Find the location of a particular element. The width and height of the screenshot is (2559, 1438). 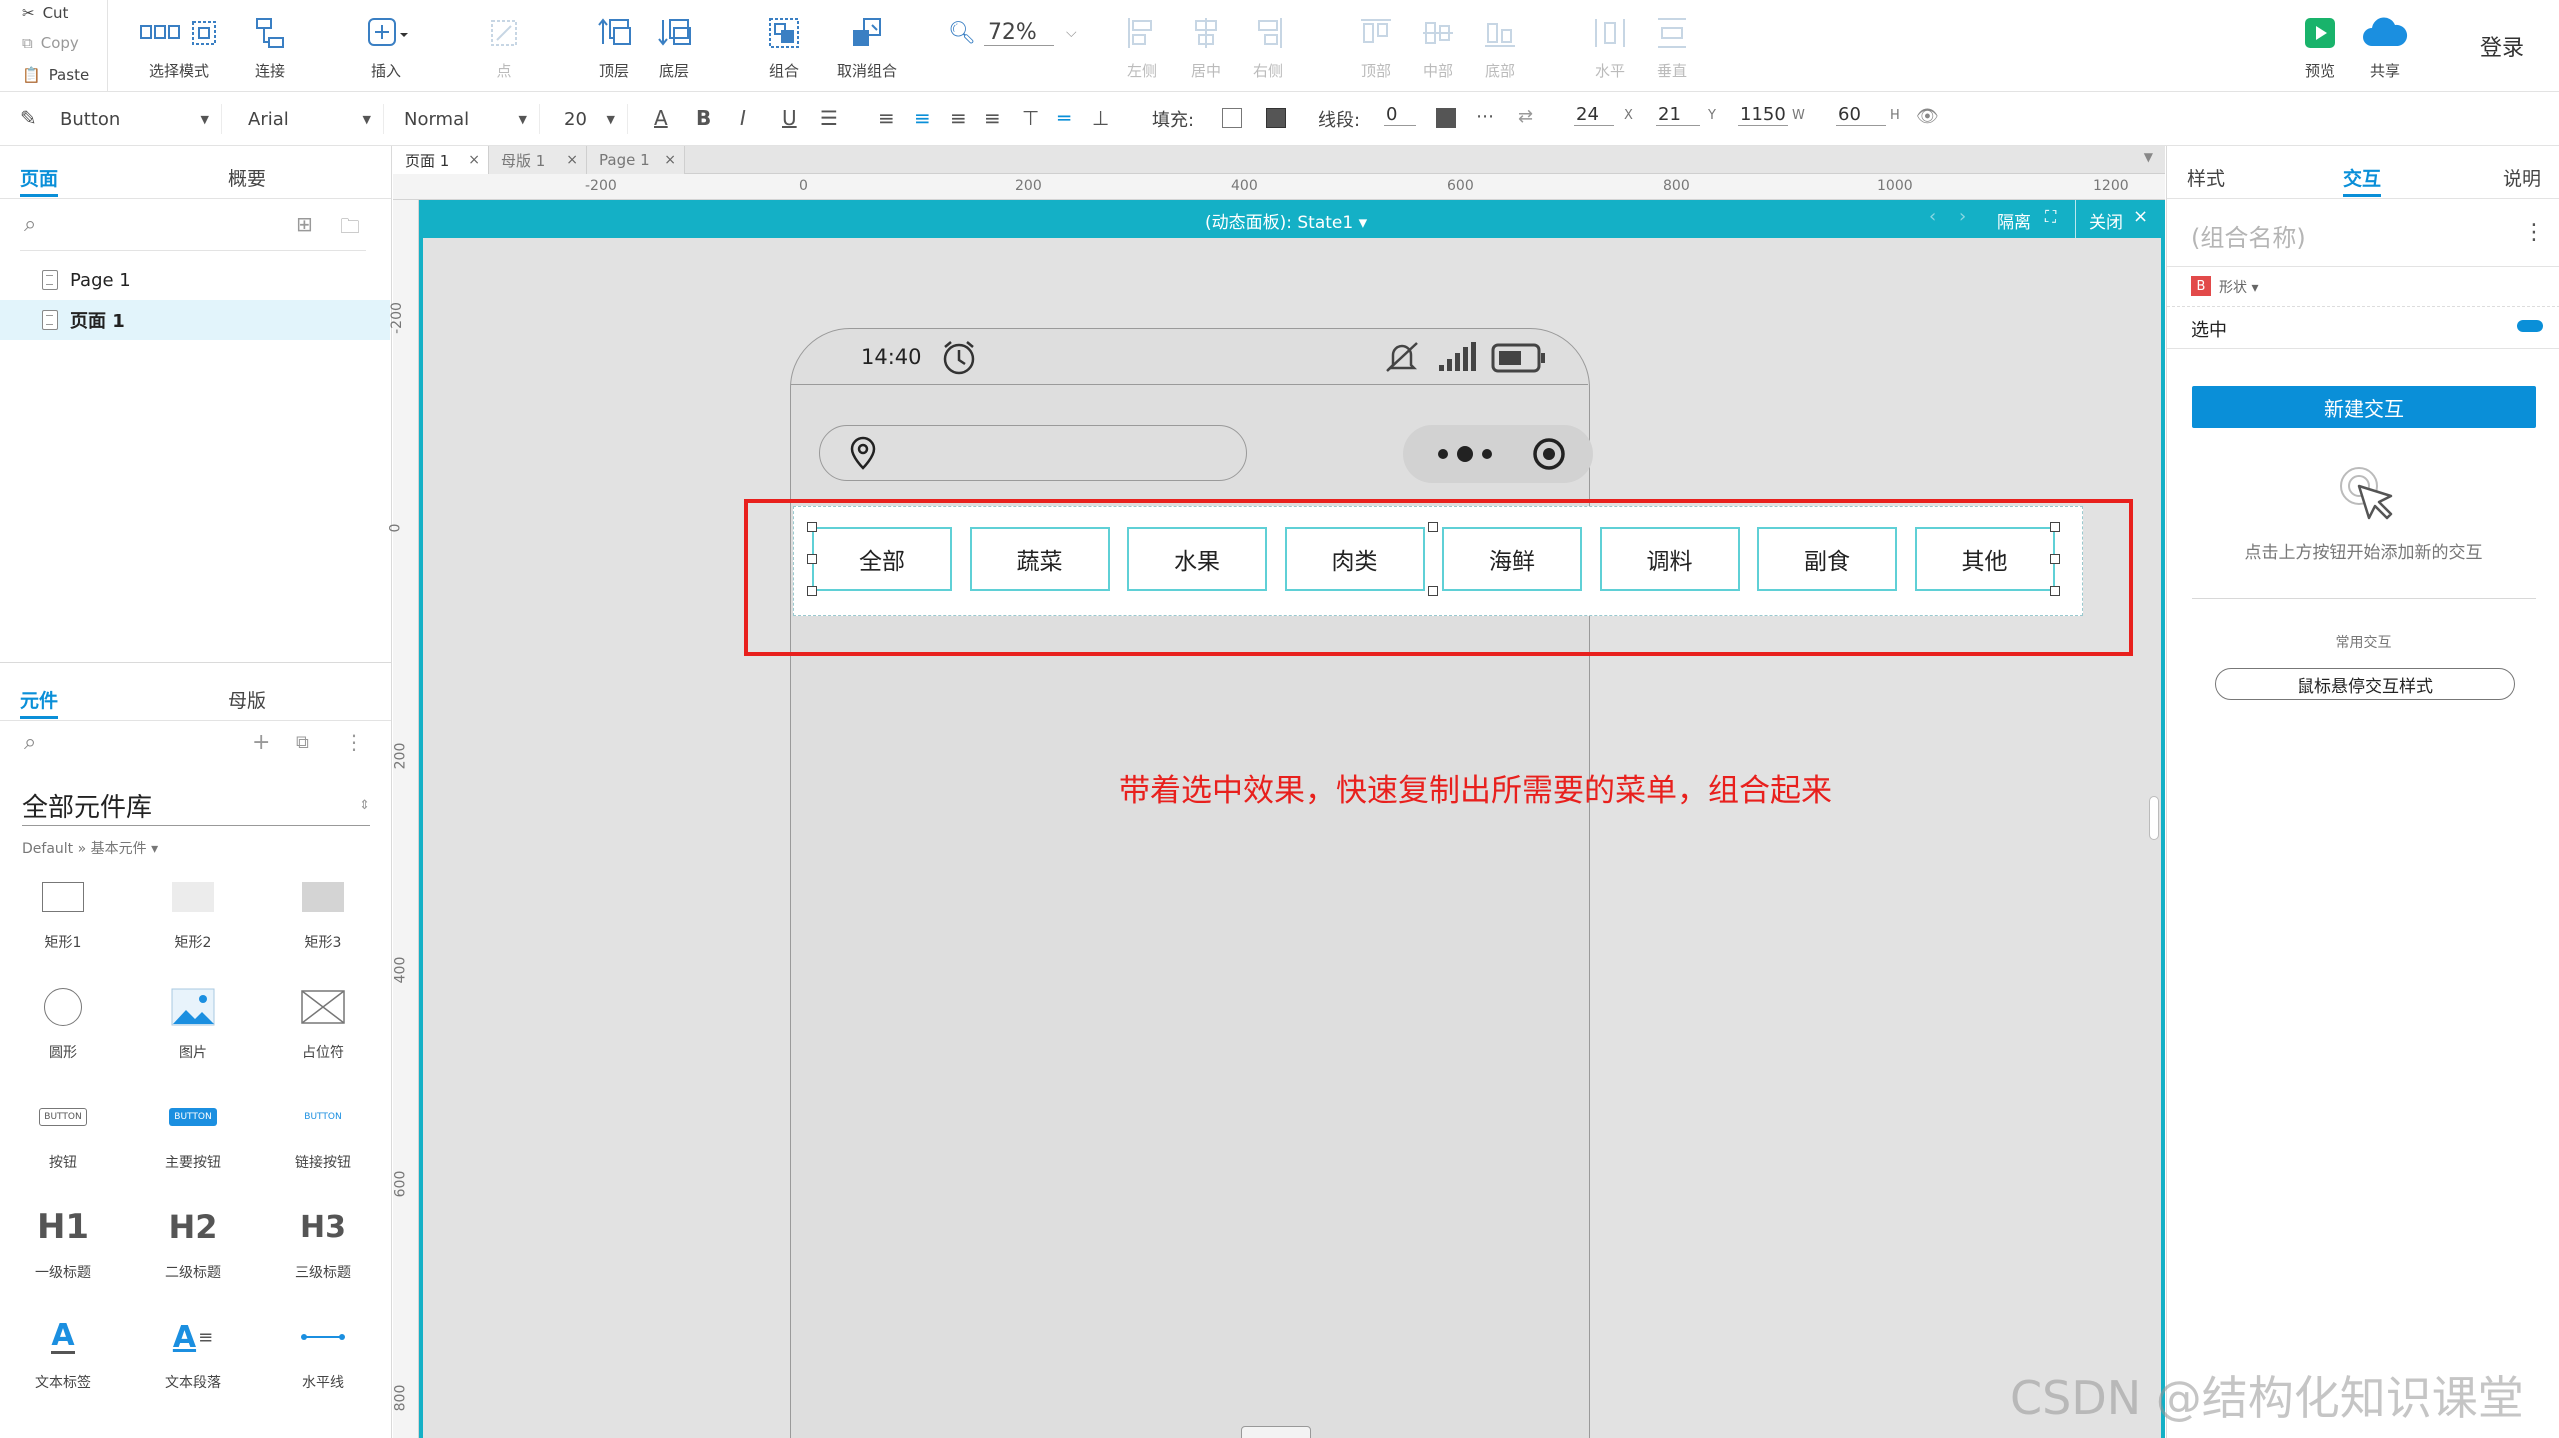

widget-heading2: H2 二级标题 is located at coordinates (193, 1240).